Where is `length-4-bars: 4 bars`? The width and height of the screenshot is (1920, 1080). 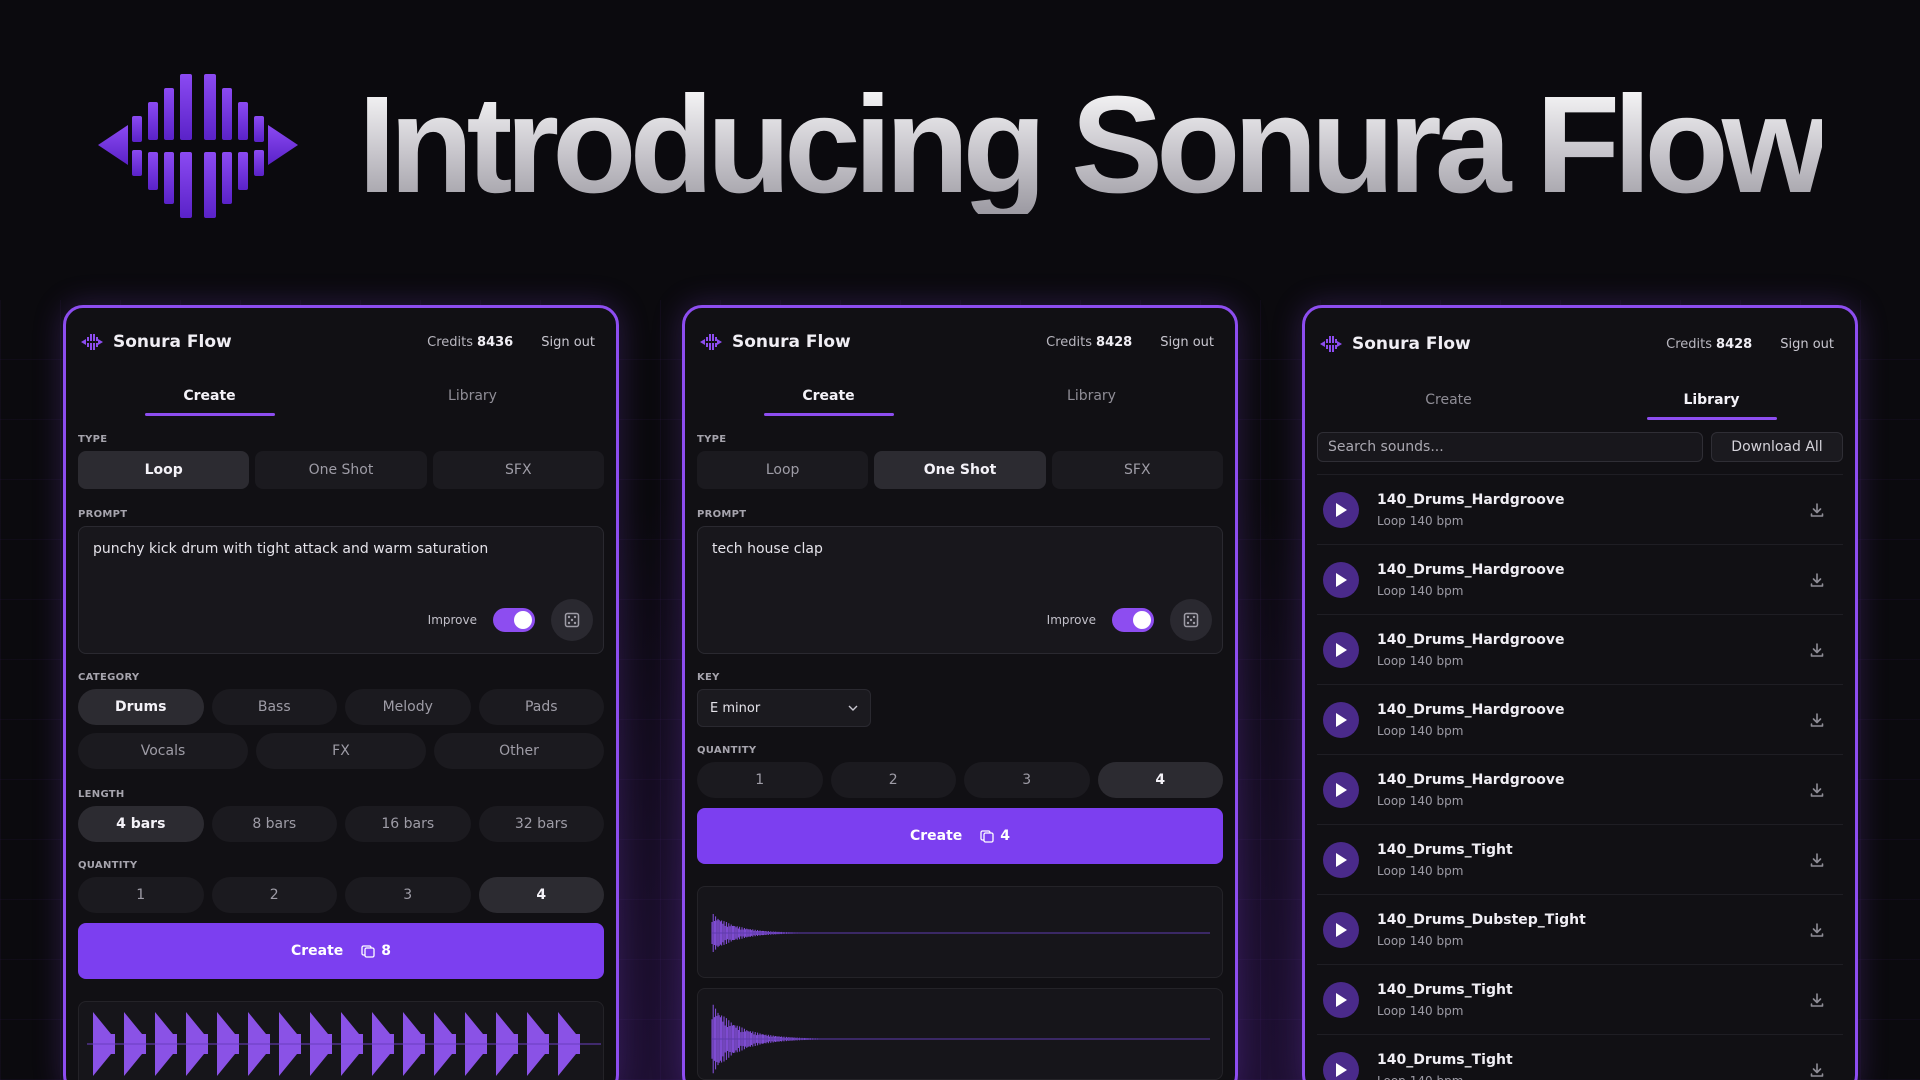 length-4-bars: 4 bars is located at coordinates (141, 824).